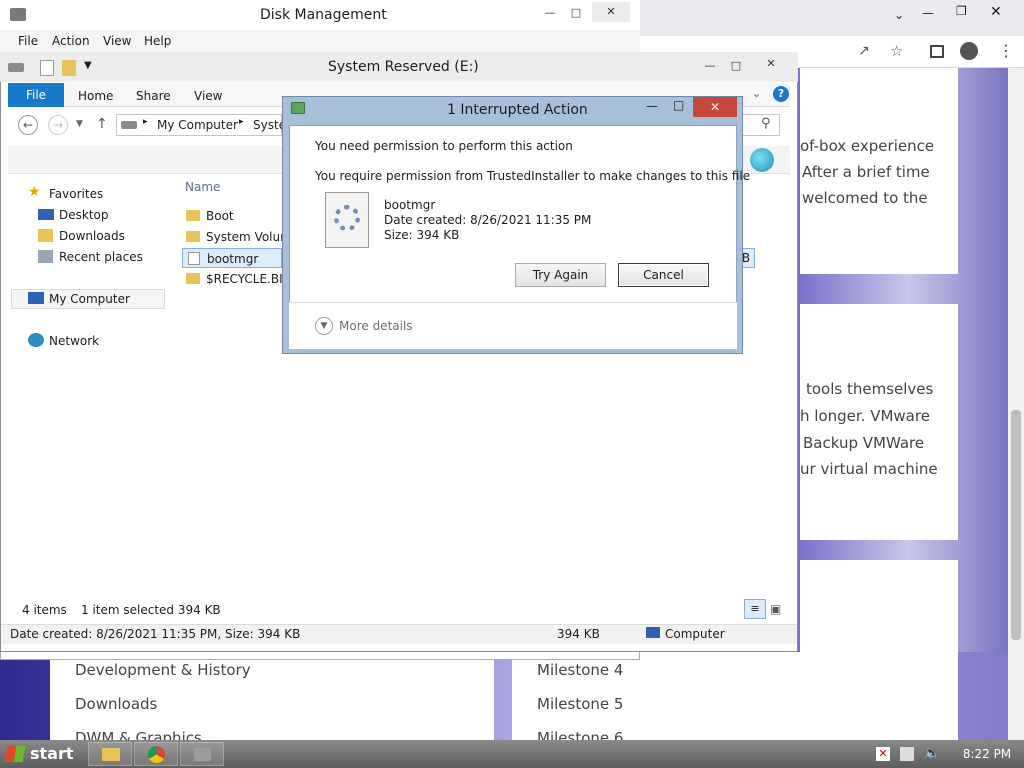  What do you see at coordinates (907, 754) in the screenshot?
I see `network-status-icon` at bounding box center [907, 754].